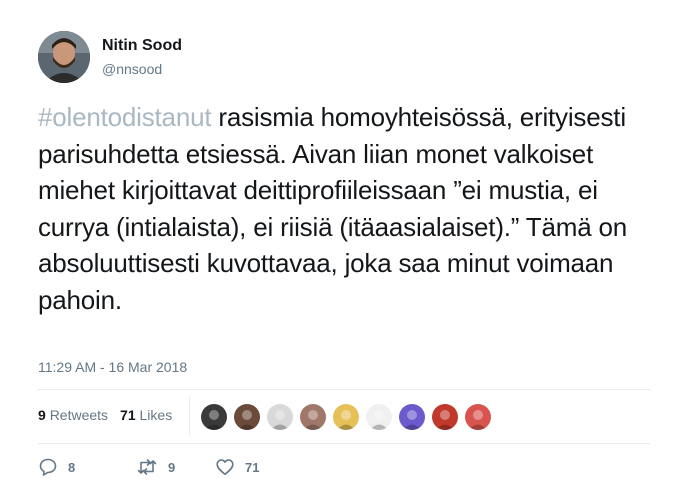 This screenshot has width=687, height=493. I want to click on reply-icon, so click(48, 467).